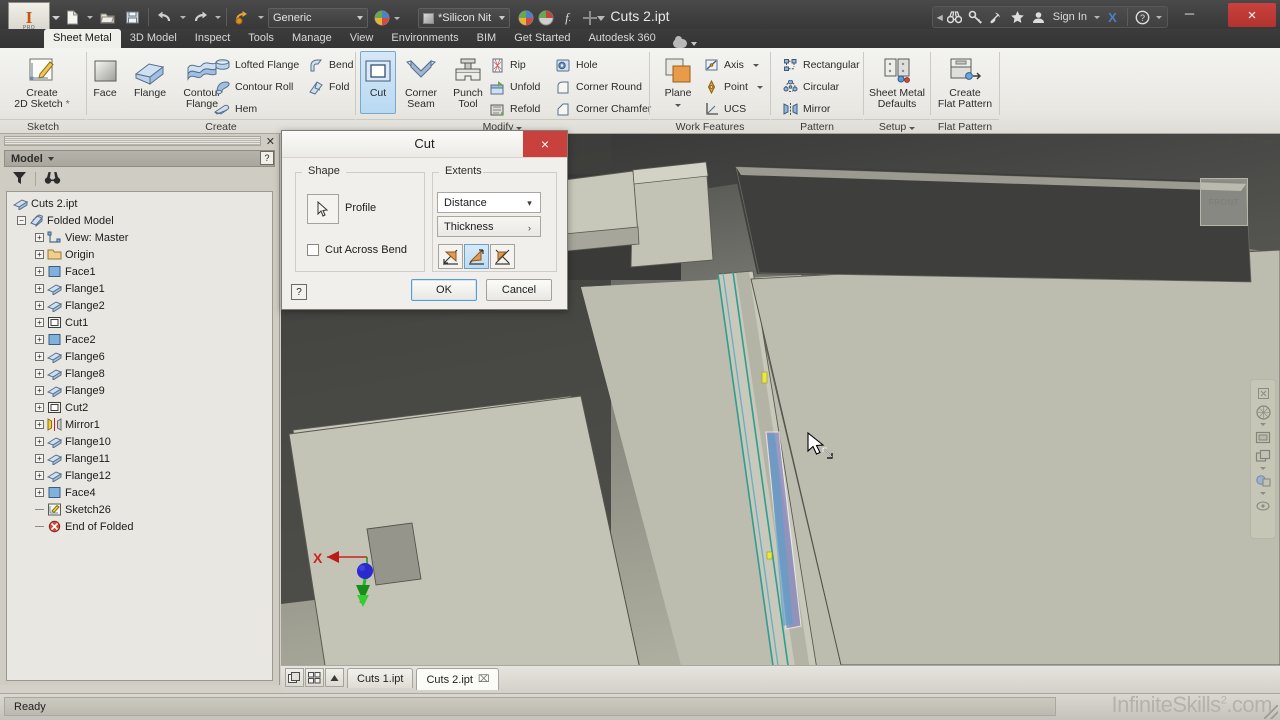 This screenshot has width=1280, height=720. Describe the element at coordinates (1231, 143) in the screenshot. I see `document-minimize-button: ─` at that location.